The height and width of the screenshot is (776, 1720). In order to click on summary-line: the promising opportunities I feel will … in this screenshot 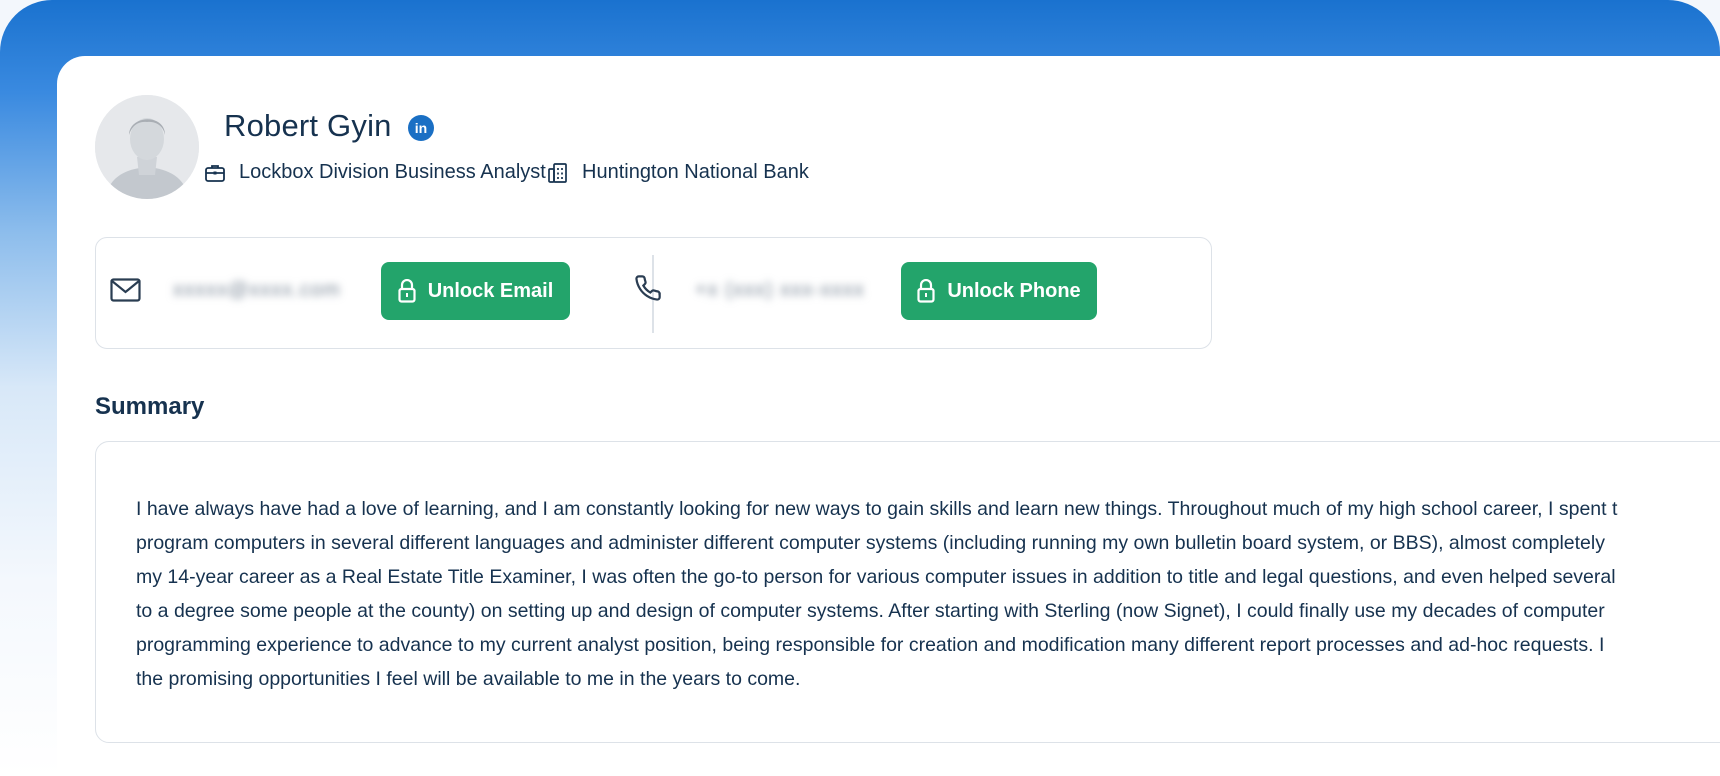, I will do `click(468, 679)`.